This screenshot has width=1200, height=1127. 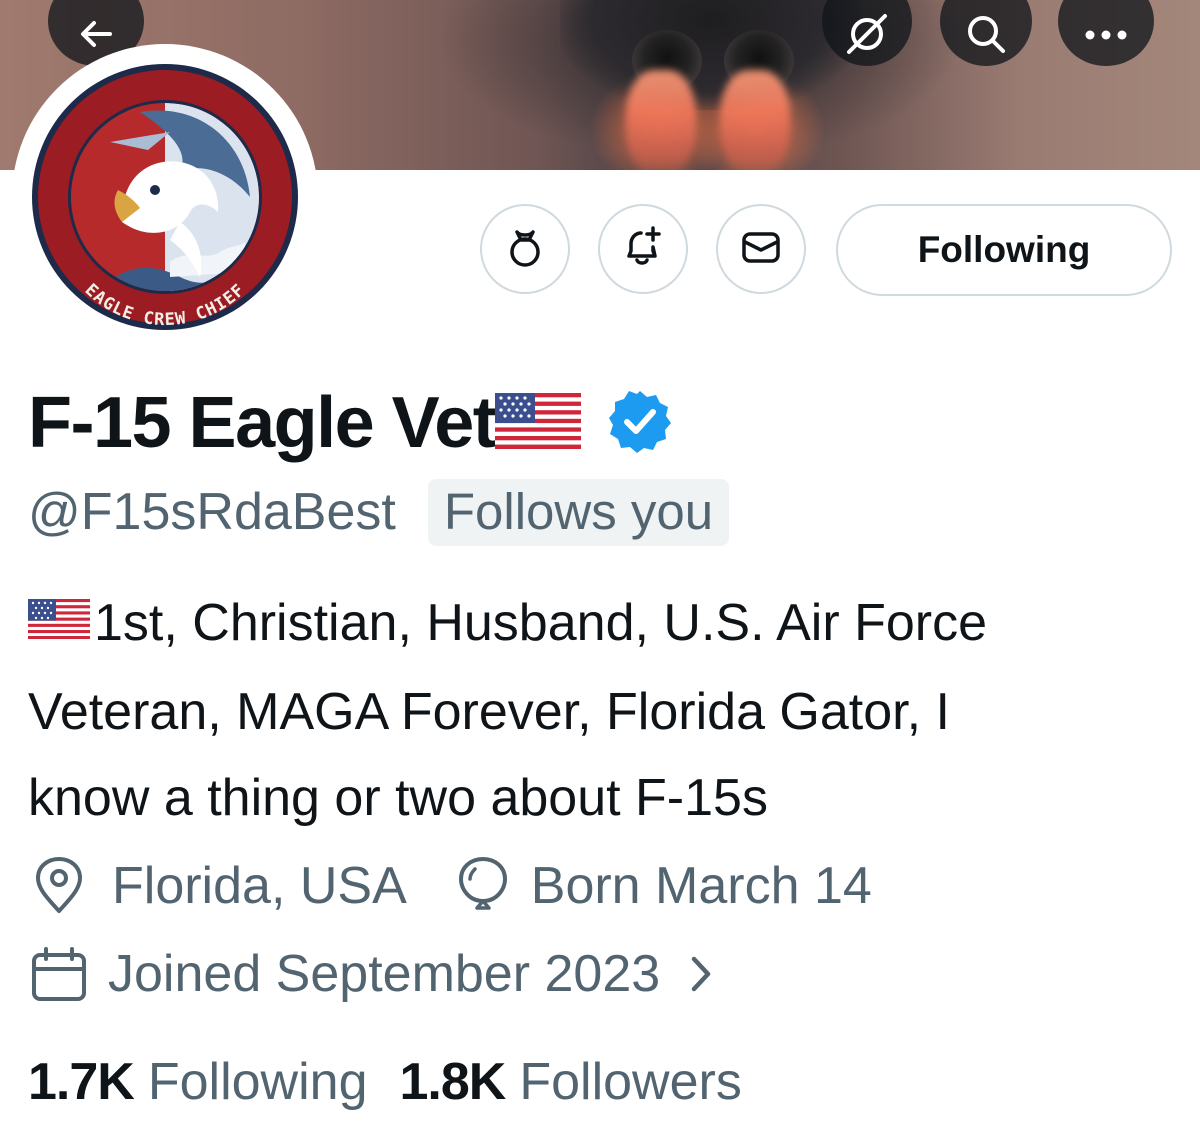 I want to click on bio-line-2: Veteran, MAGA Forever, Florida Gator, I, so click(x=489, y=712).